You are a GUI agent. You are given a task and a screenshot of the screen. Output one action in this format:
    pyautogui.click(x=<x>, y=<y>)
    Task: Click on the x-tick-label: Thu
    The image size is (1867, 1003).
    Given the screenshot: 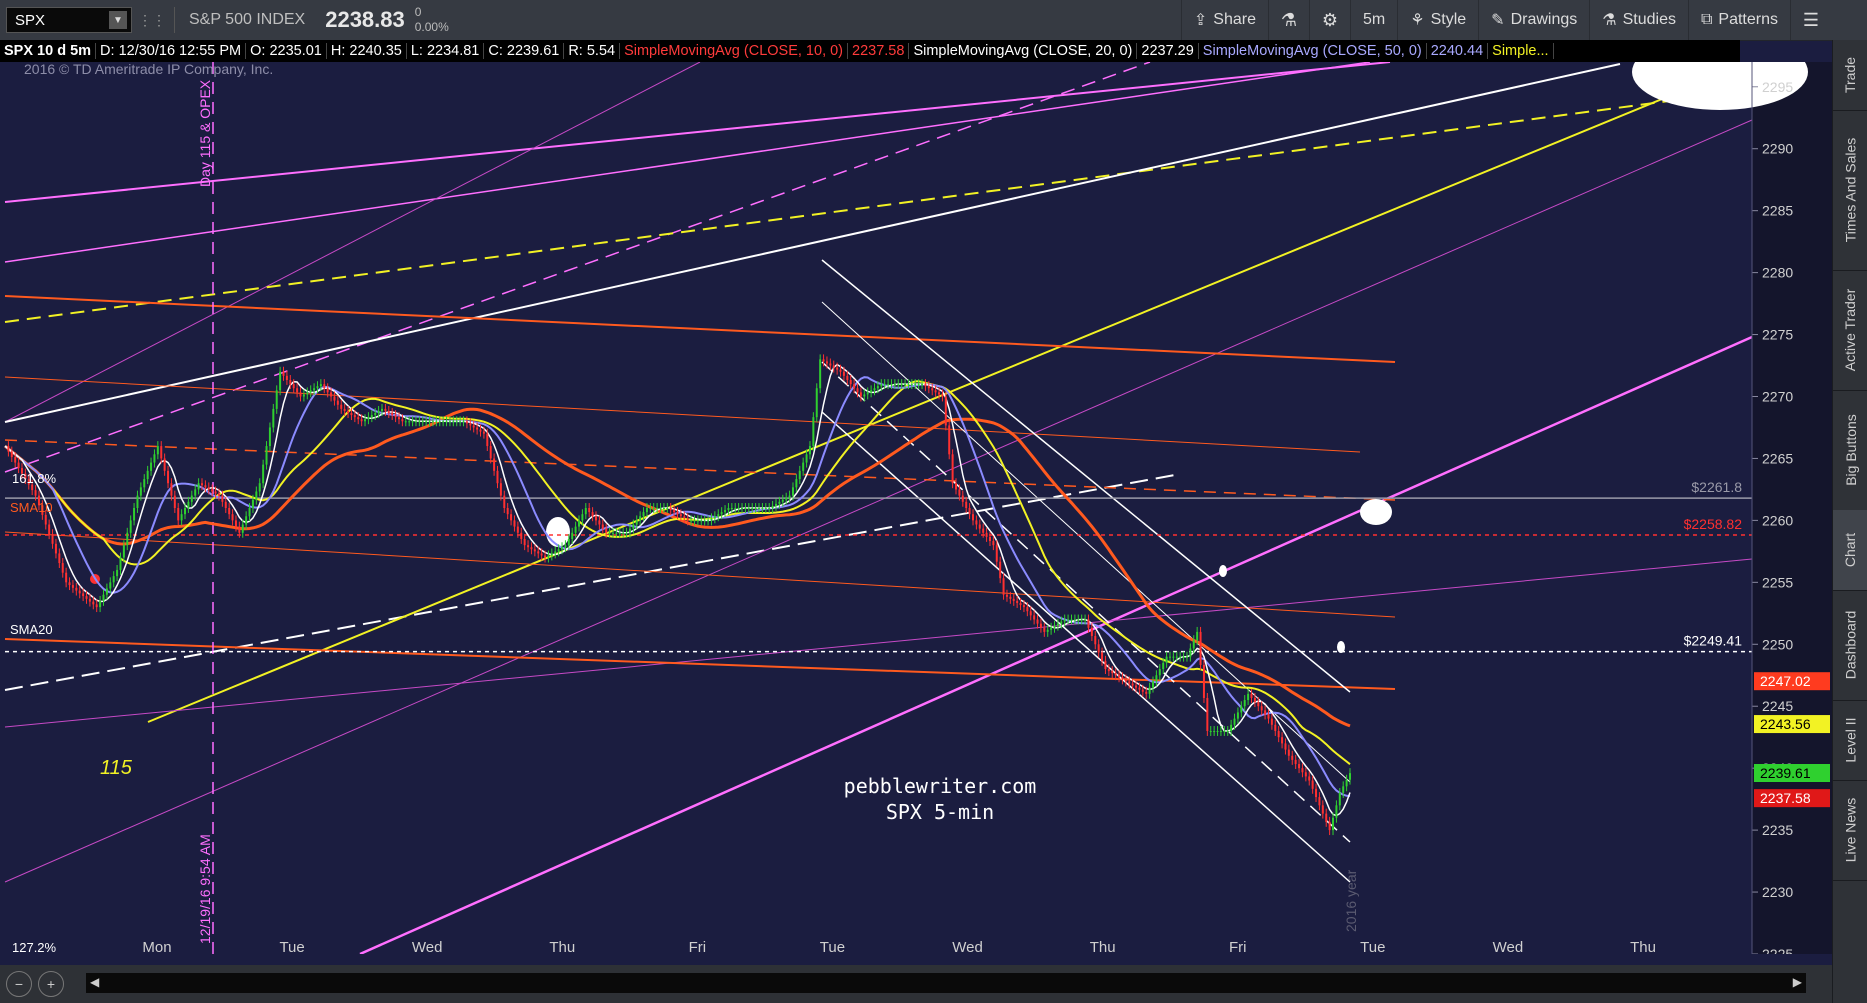 What is the action you would take?
    pyautogui.click(x=1643, y=946)
    